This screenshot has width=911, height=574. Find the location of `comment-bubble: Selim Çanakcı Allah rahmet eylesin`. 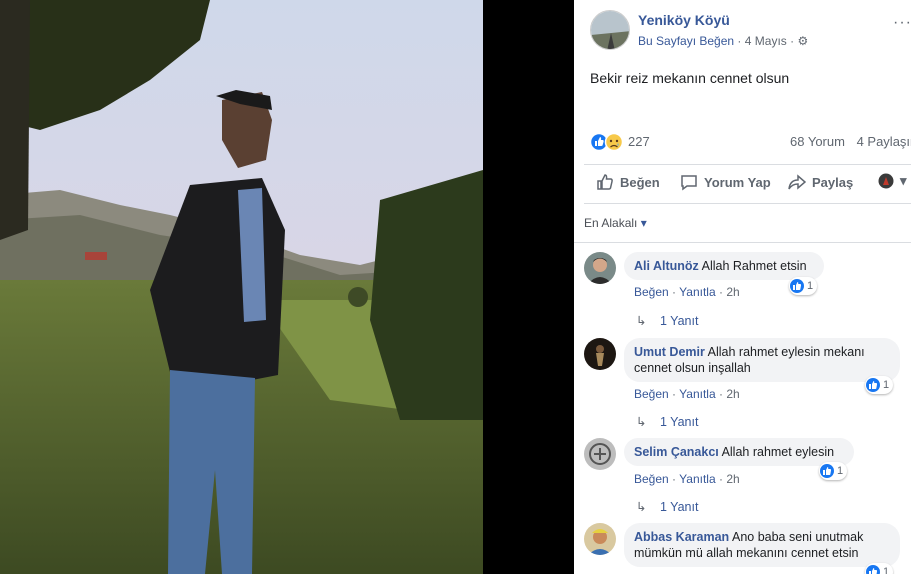

comment-bubble: Selim Çanakcı Allah rahmet eylesin is located at coordinates (739, 452).